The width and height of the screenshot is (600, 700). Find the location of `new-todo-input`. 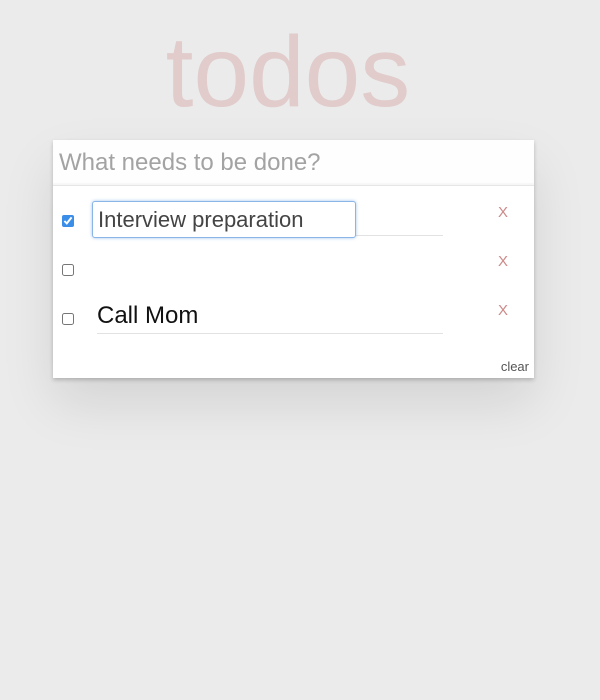

new-todo-input is located at coordinates (293, 163).